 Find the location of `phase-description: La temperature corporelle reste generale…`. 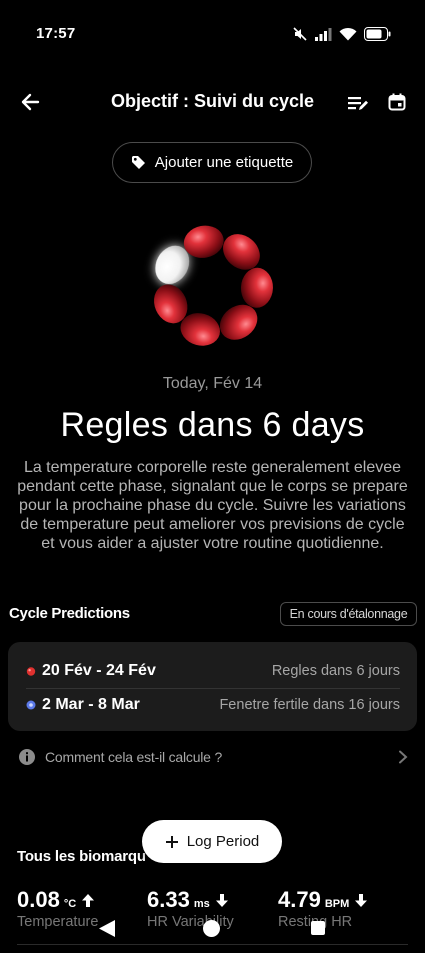

phase-description: La temperature corporelle reste generale… is located at coordinates (212, 505).